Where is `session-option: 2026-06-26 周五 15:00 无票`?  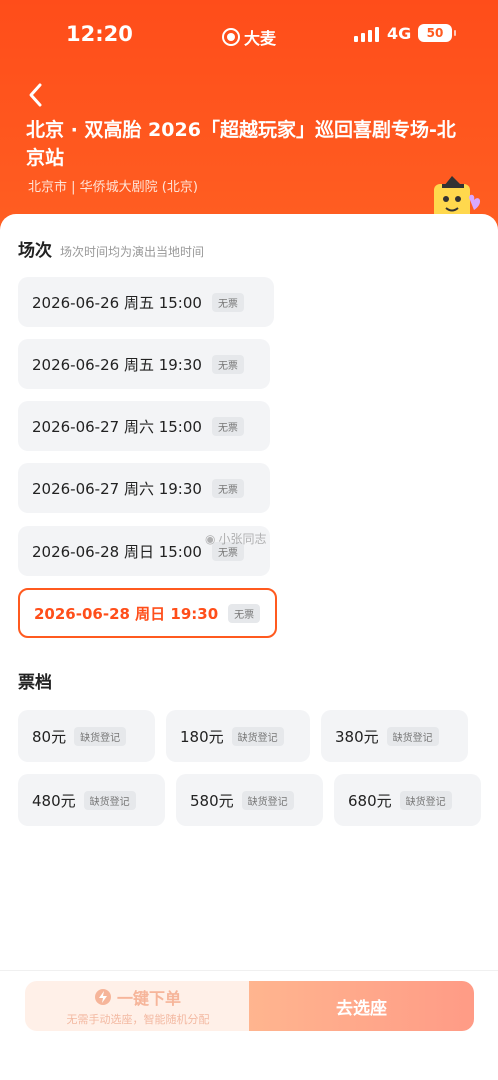 session-option: 2026-06-26 周五 15:00 无票 is located at coordinates (146, 302).